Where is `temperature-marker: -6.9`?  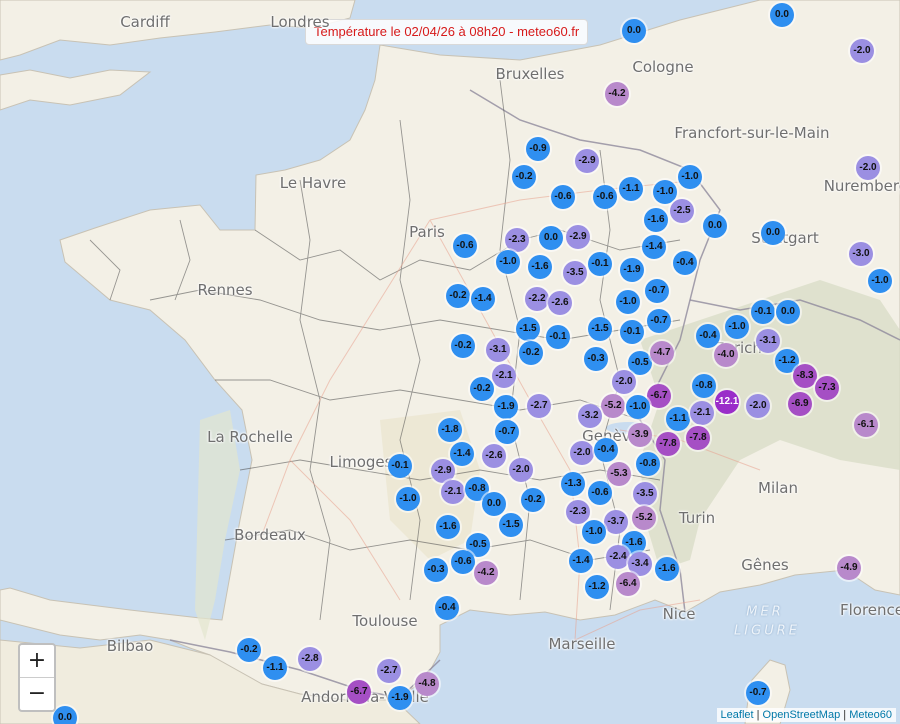 temperature-marker: -6.9 is located at coordinates (800, 404).